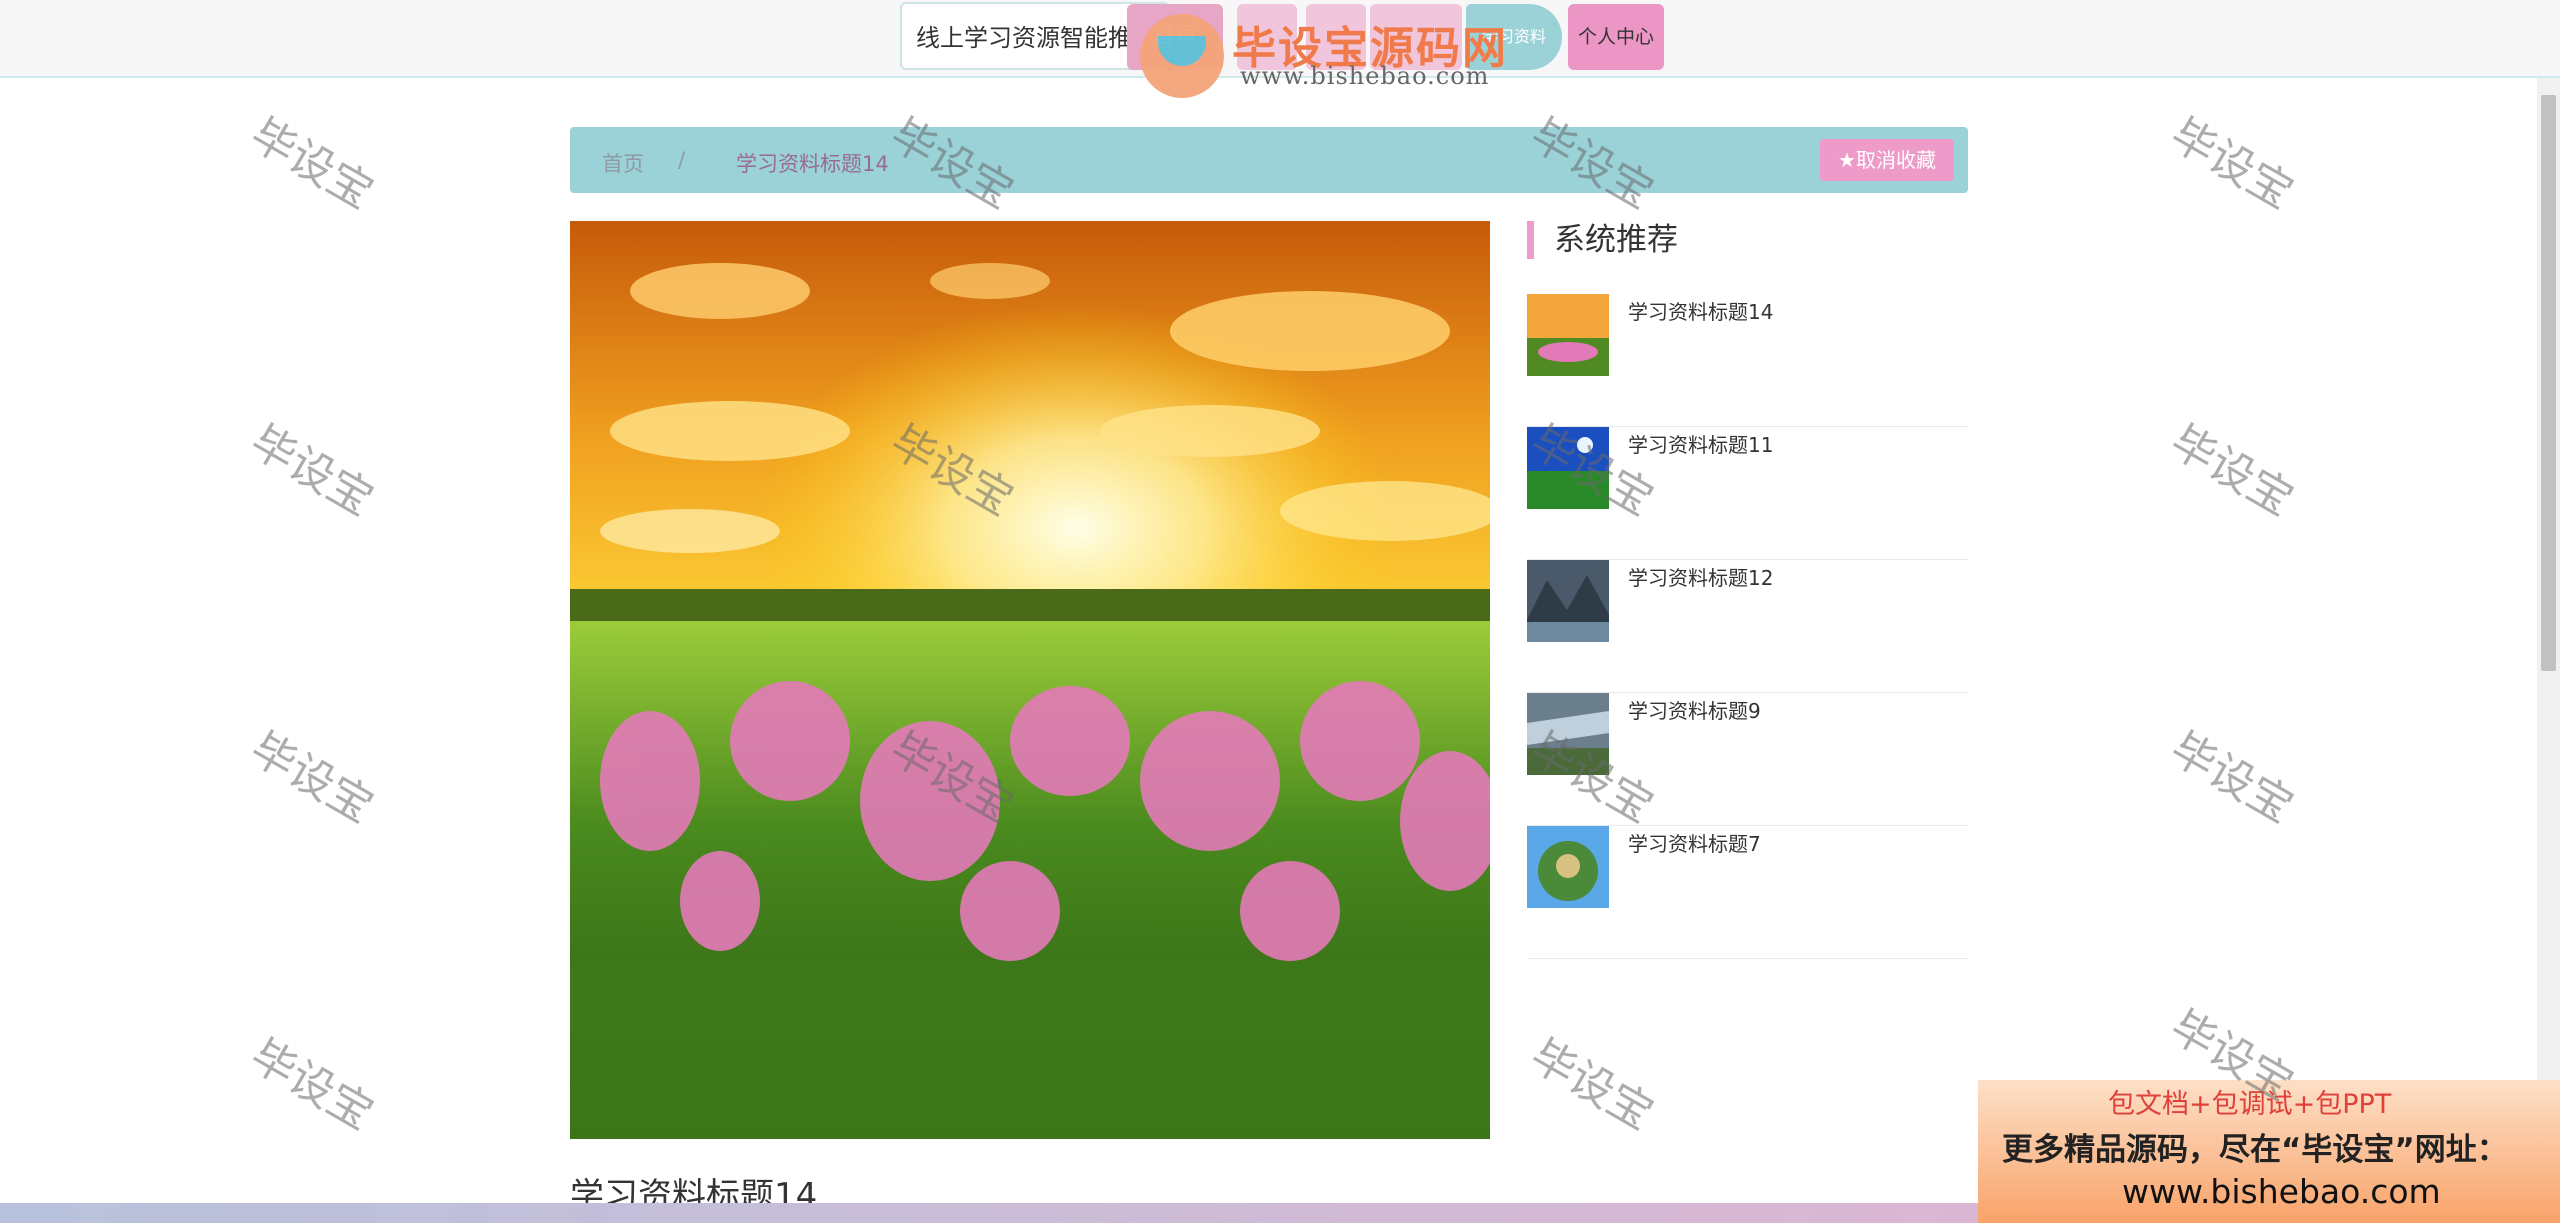 The image size is (2560, 1223). What do you see at coordinates (2281, 1191) in the screenshot?
I see `ad-line-3: www.bishebao.com` at bounding box center [2281, 1191].